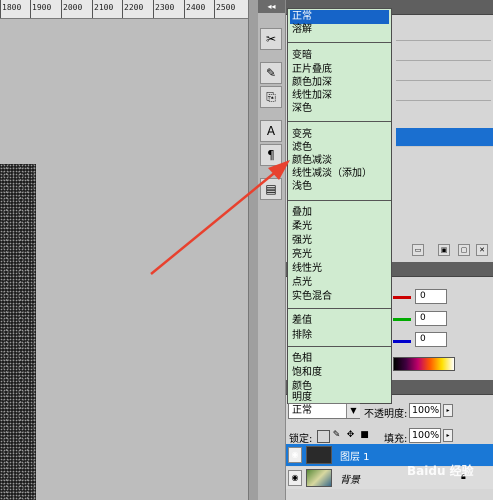 This screenshot has width=493, height=500. What do you see at coordinates (425, 410) in the screenshot?
I see `opacity-field: 100%` at bounding box center [425, 410].